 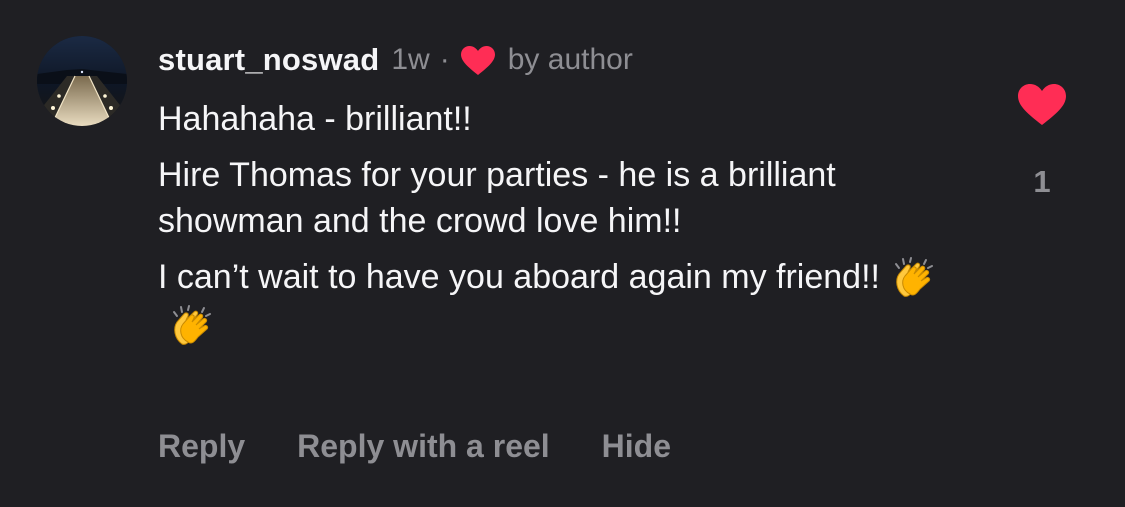 What do you see at coordinates (570, 59) in the screenshot?
I see `by-author-label: by author` at bounding box center [570, 59].